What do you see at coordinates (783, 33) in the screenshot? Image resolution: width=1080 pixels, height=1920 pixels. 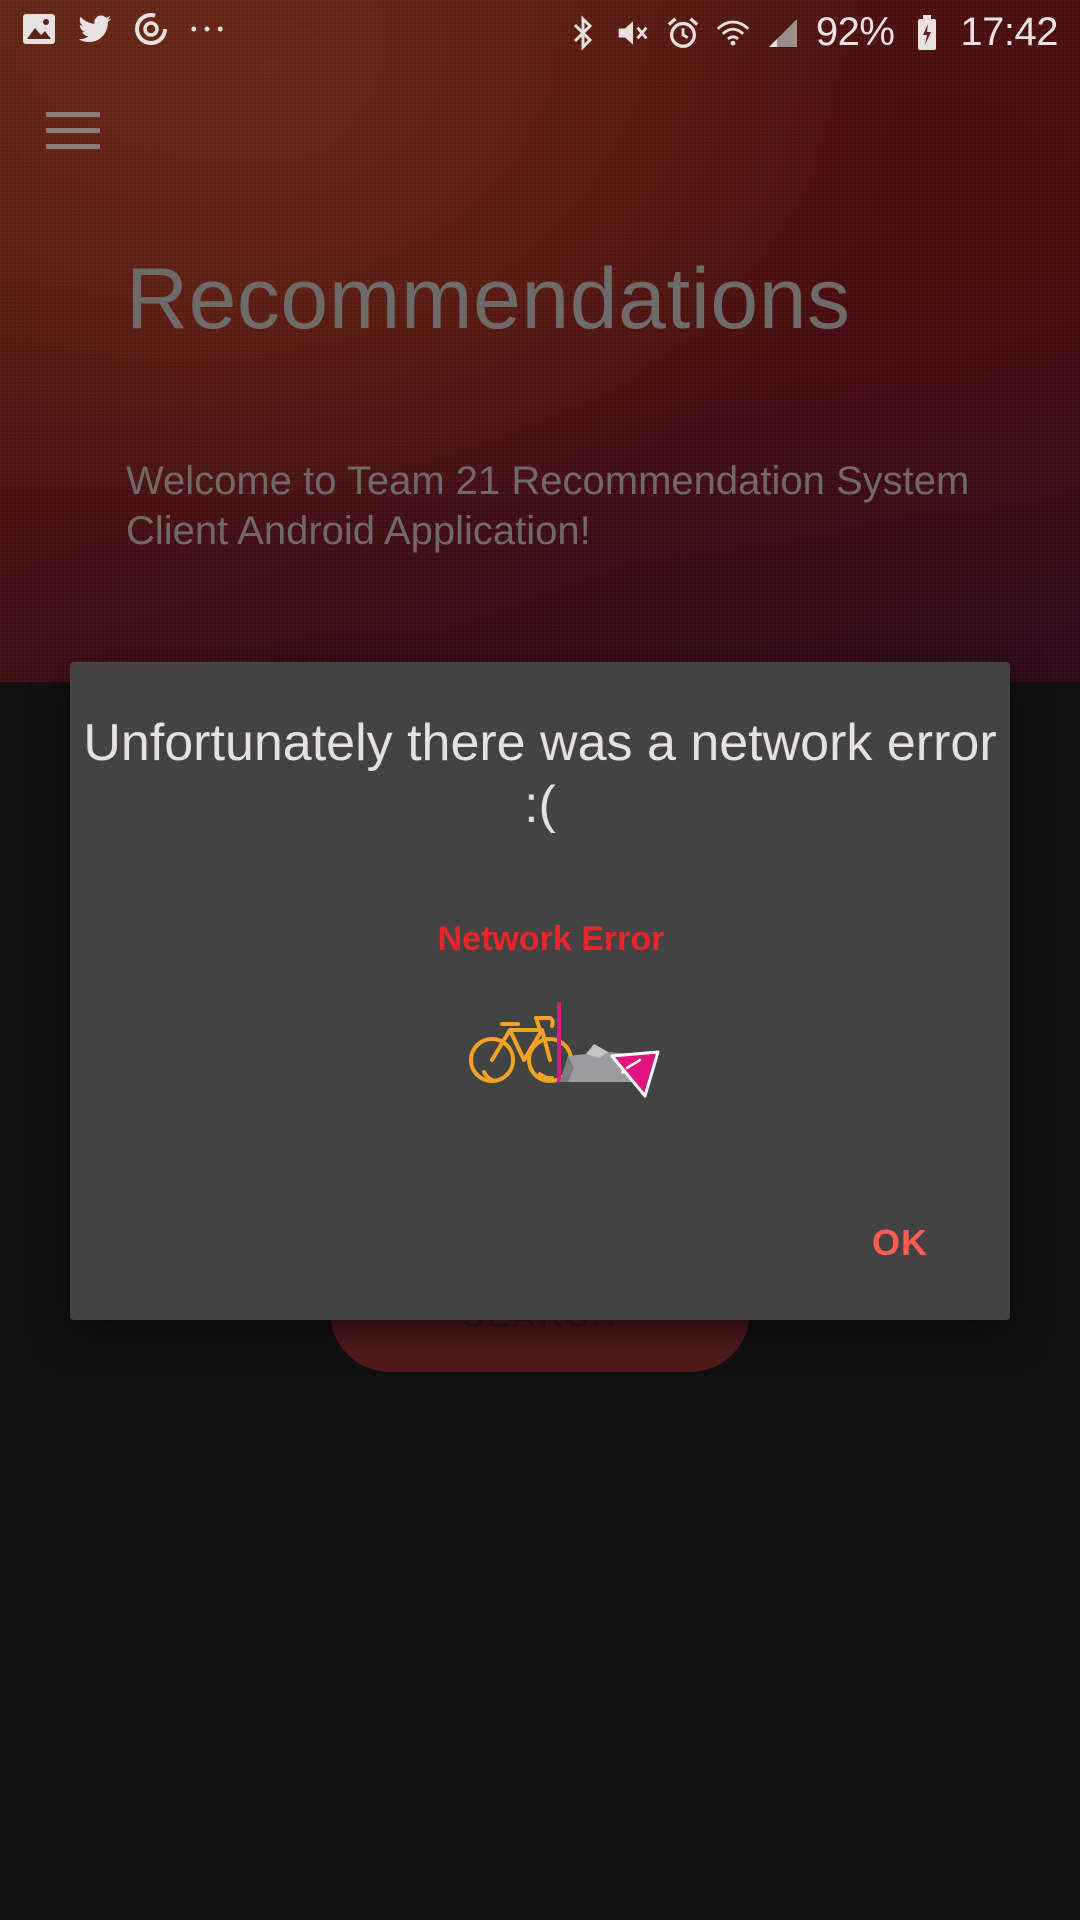 I see `signal-icon` at bounding box center [783, 33].